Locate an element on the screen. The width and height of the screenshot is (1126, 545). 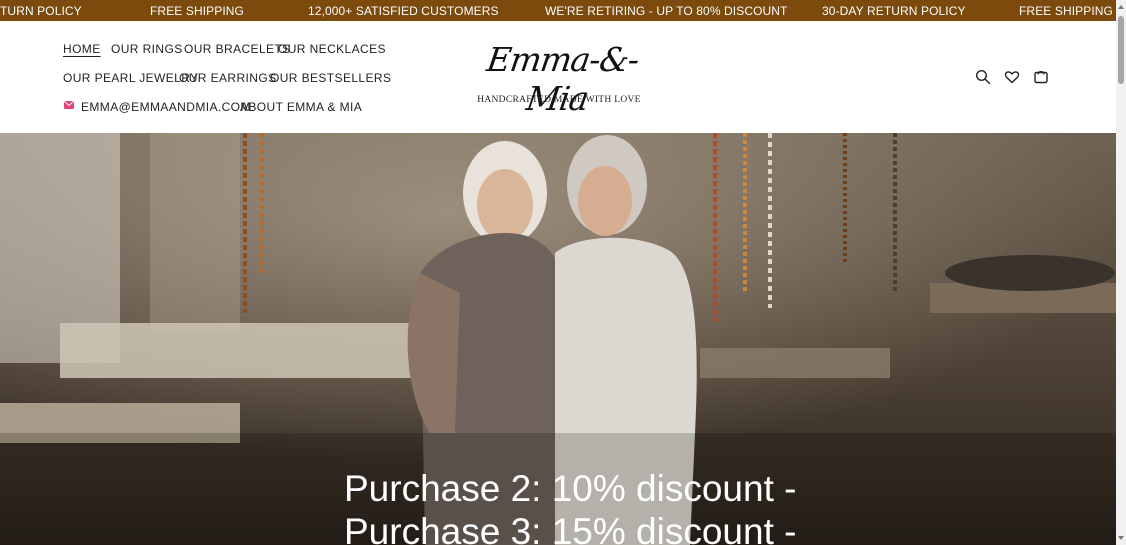
announcement-item: TURN POLICY is located at coordinates (41, 11).